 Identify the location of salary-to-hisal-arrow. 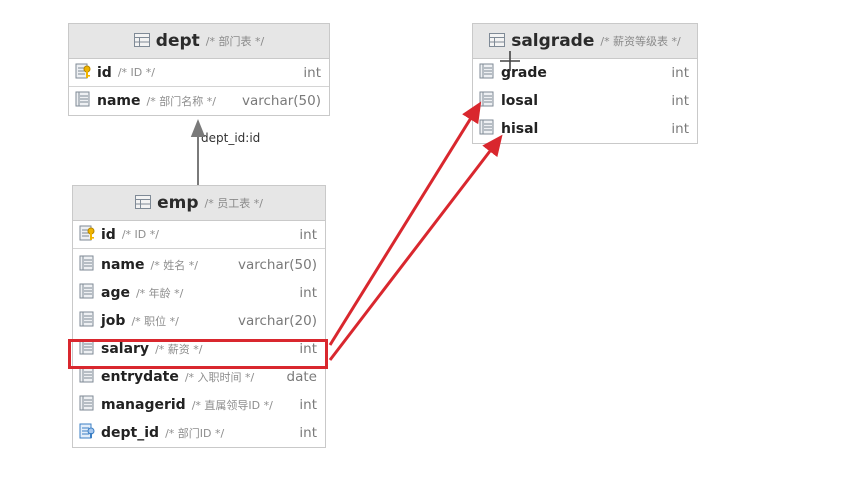
(415, 247).